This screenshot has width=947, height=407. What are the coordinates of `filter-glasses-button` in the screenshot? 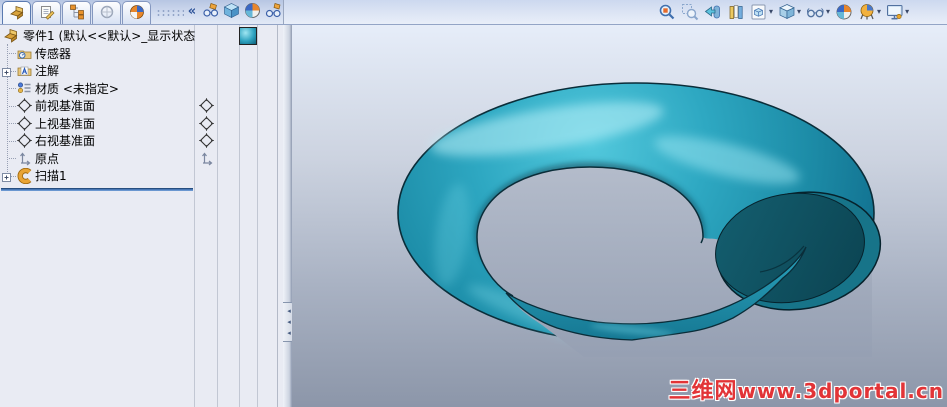 It's located at (273, 12).